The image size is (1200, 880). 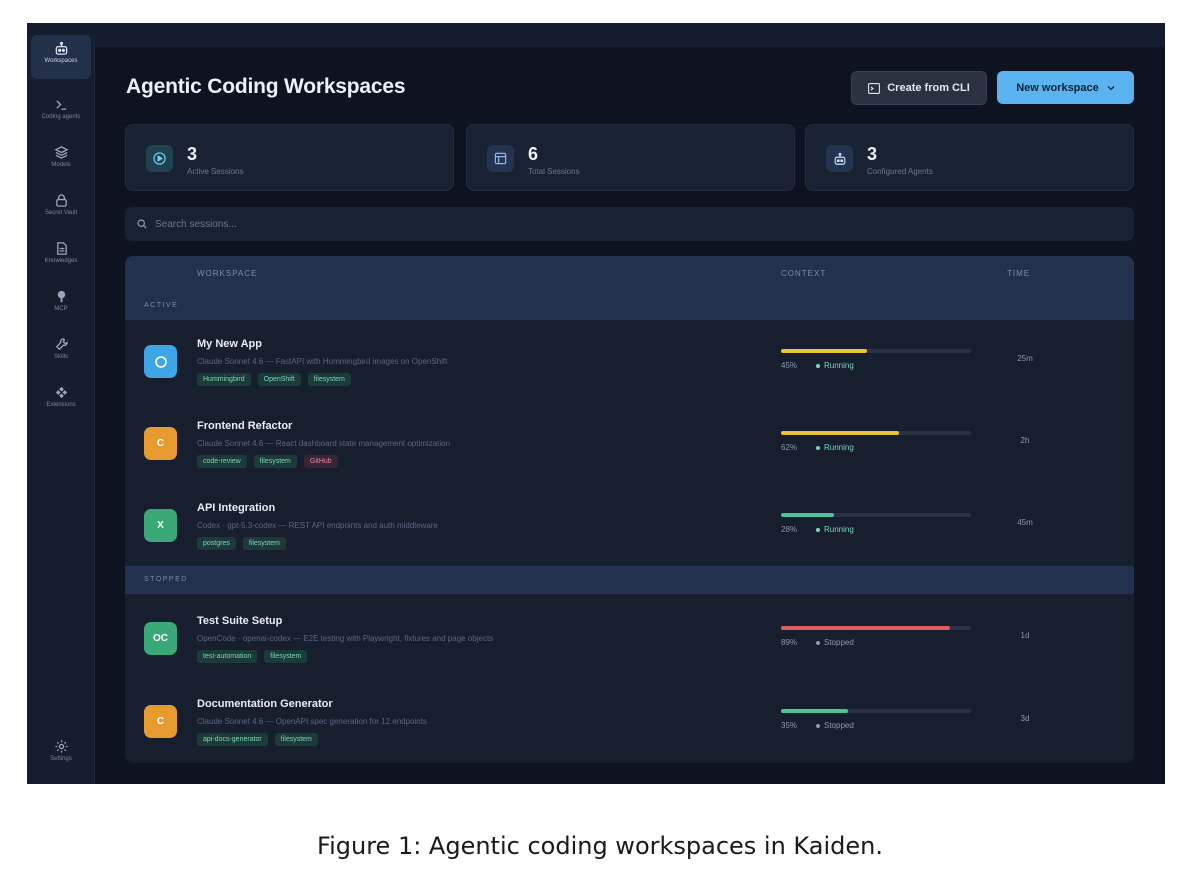 I want to click on elapsed-time: 2h, so click(x=1025, y=440).